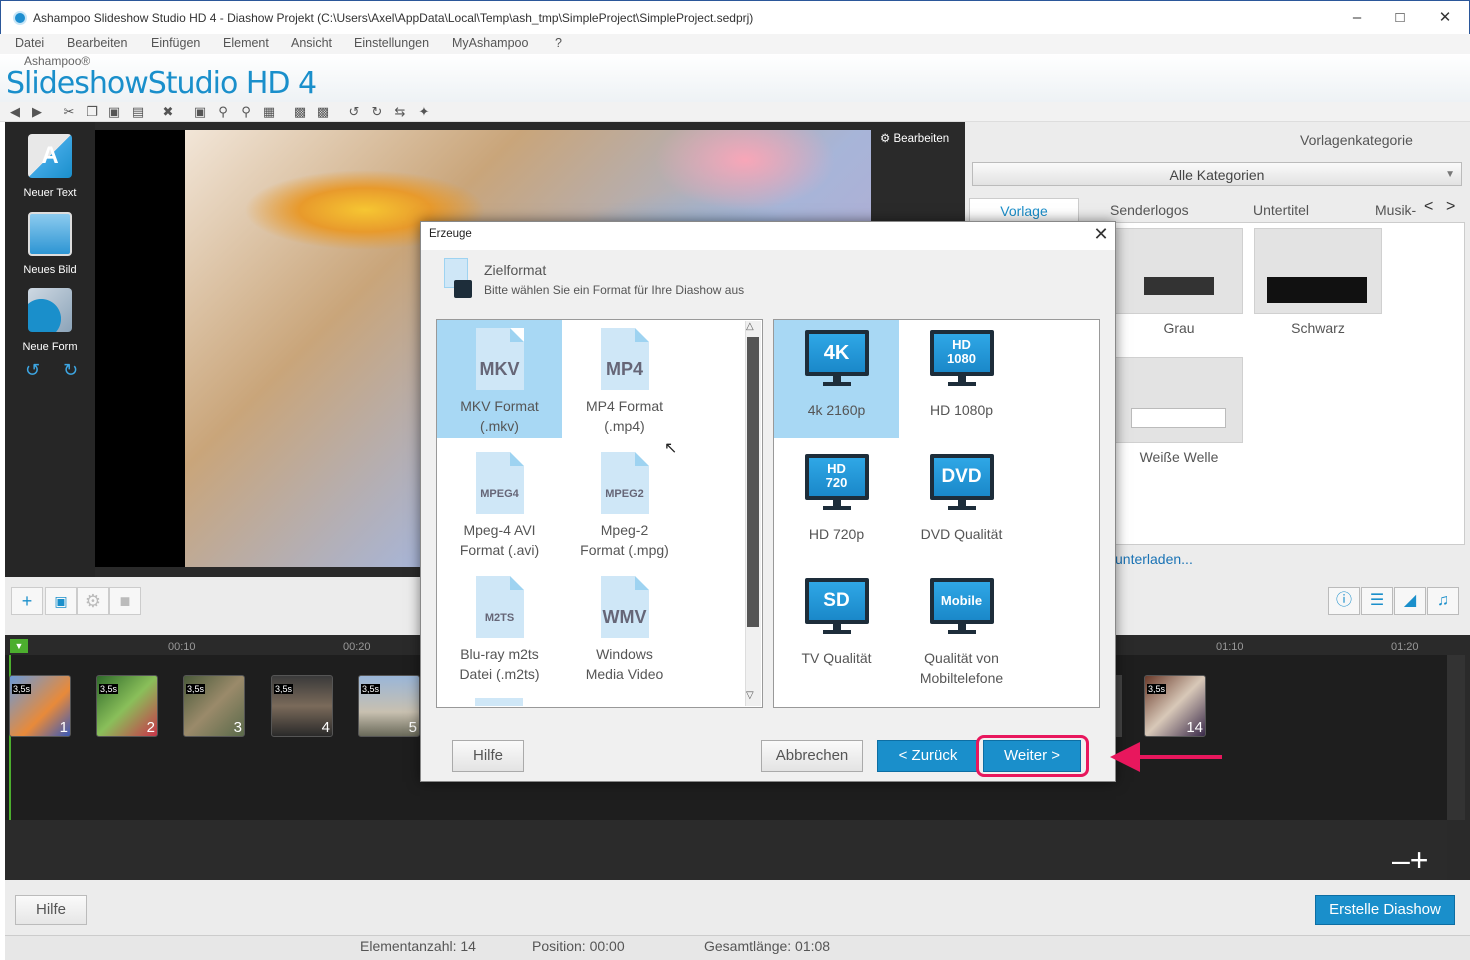 This screenshot has height=960, width=1470. I want to click on close-icon: ✕, so click(1445, 19).